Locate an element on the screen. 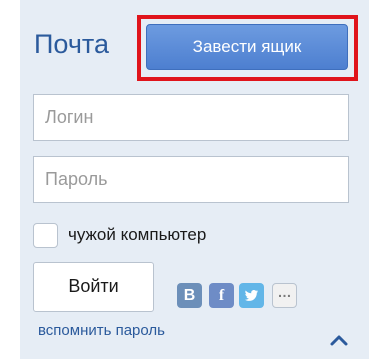 The width and height of the screenshot is (369, 359). mail-title: Почта is located at coordinates (71, 44).